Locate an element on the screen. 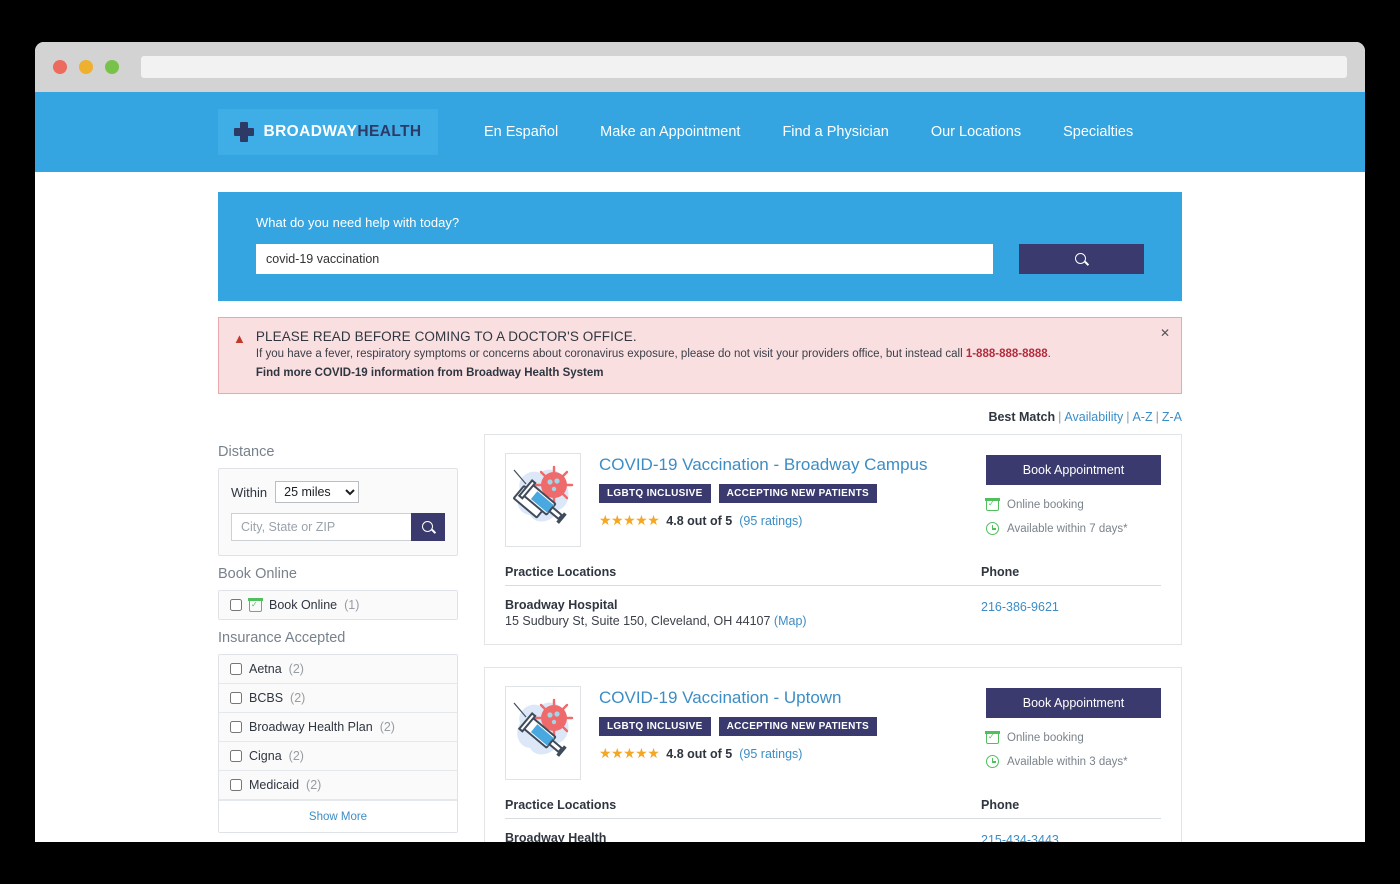  result-title-link: COVID-19 Vaccination - Uptown is located at coordinates (720, 698).